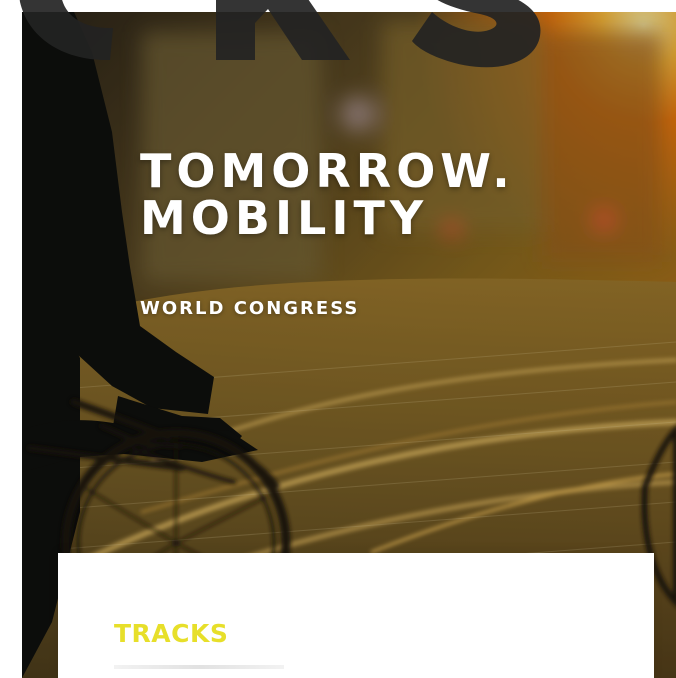  I want to click on hero-title: TOMORROW. MOBILITY, so click(327, 195).